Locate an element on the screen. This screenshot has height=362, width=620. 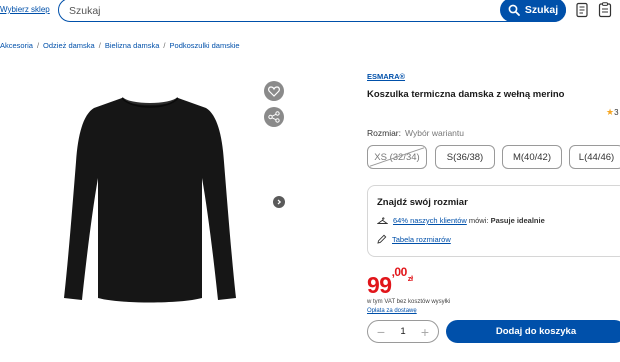
customers-percent-link: 64% naszych klientów is located at coordinates (430, 220).